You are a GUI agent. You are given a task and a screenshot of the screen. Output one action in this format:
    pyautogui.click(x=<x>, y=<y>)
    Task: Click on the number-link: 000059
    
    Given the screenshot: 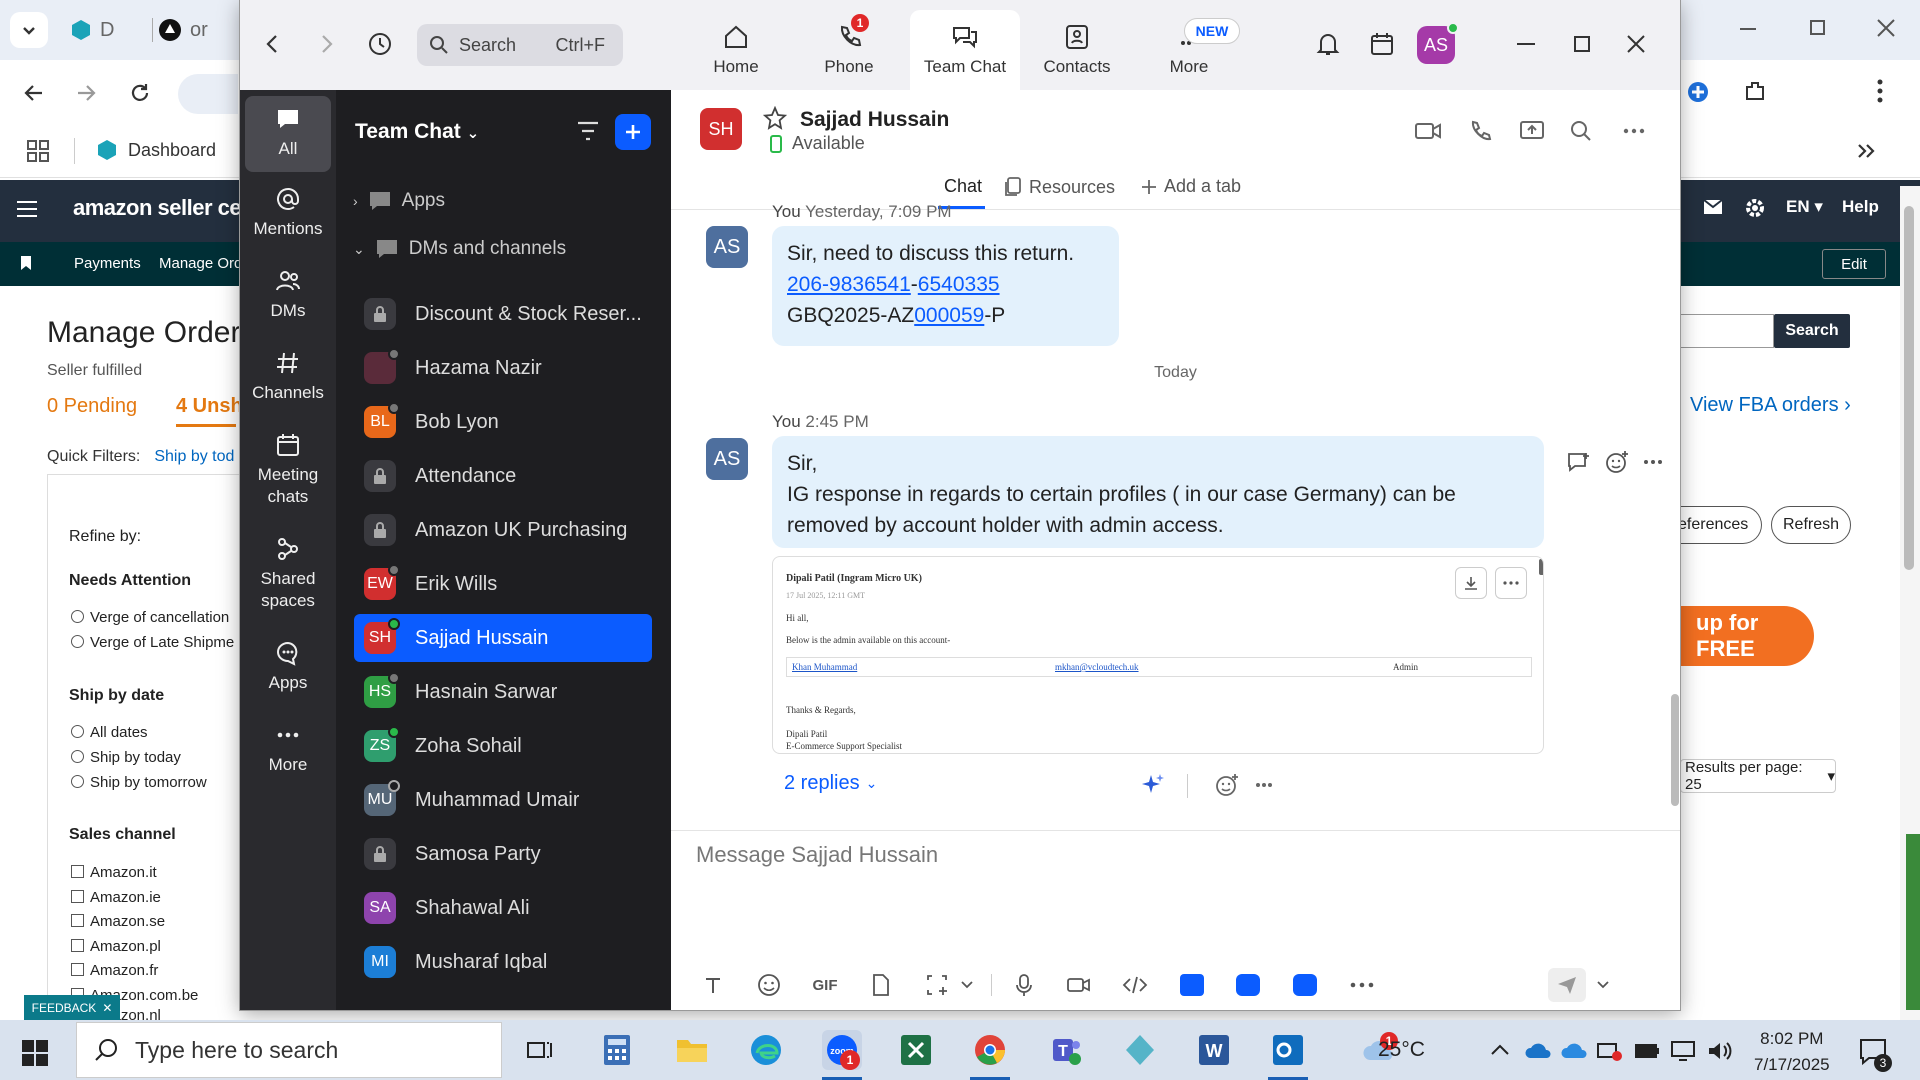 What is the action you would take?
    pyautogui.click(x=949, y=315)
    